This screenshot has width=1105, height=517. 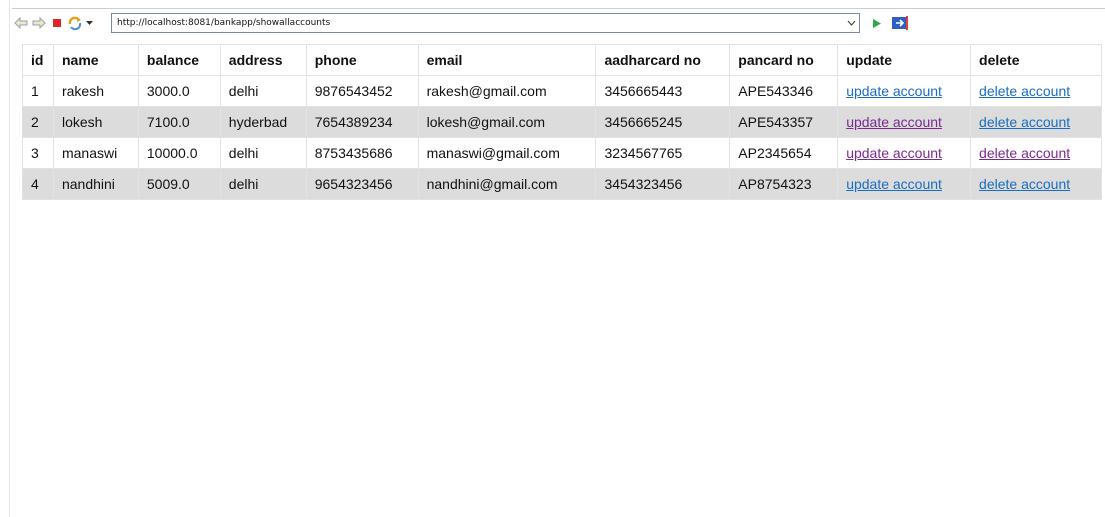 I want to click on cell-balance: 7100.0, so click(x=179, y=122).